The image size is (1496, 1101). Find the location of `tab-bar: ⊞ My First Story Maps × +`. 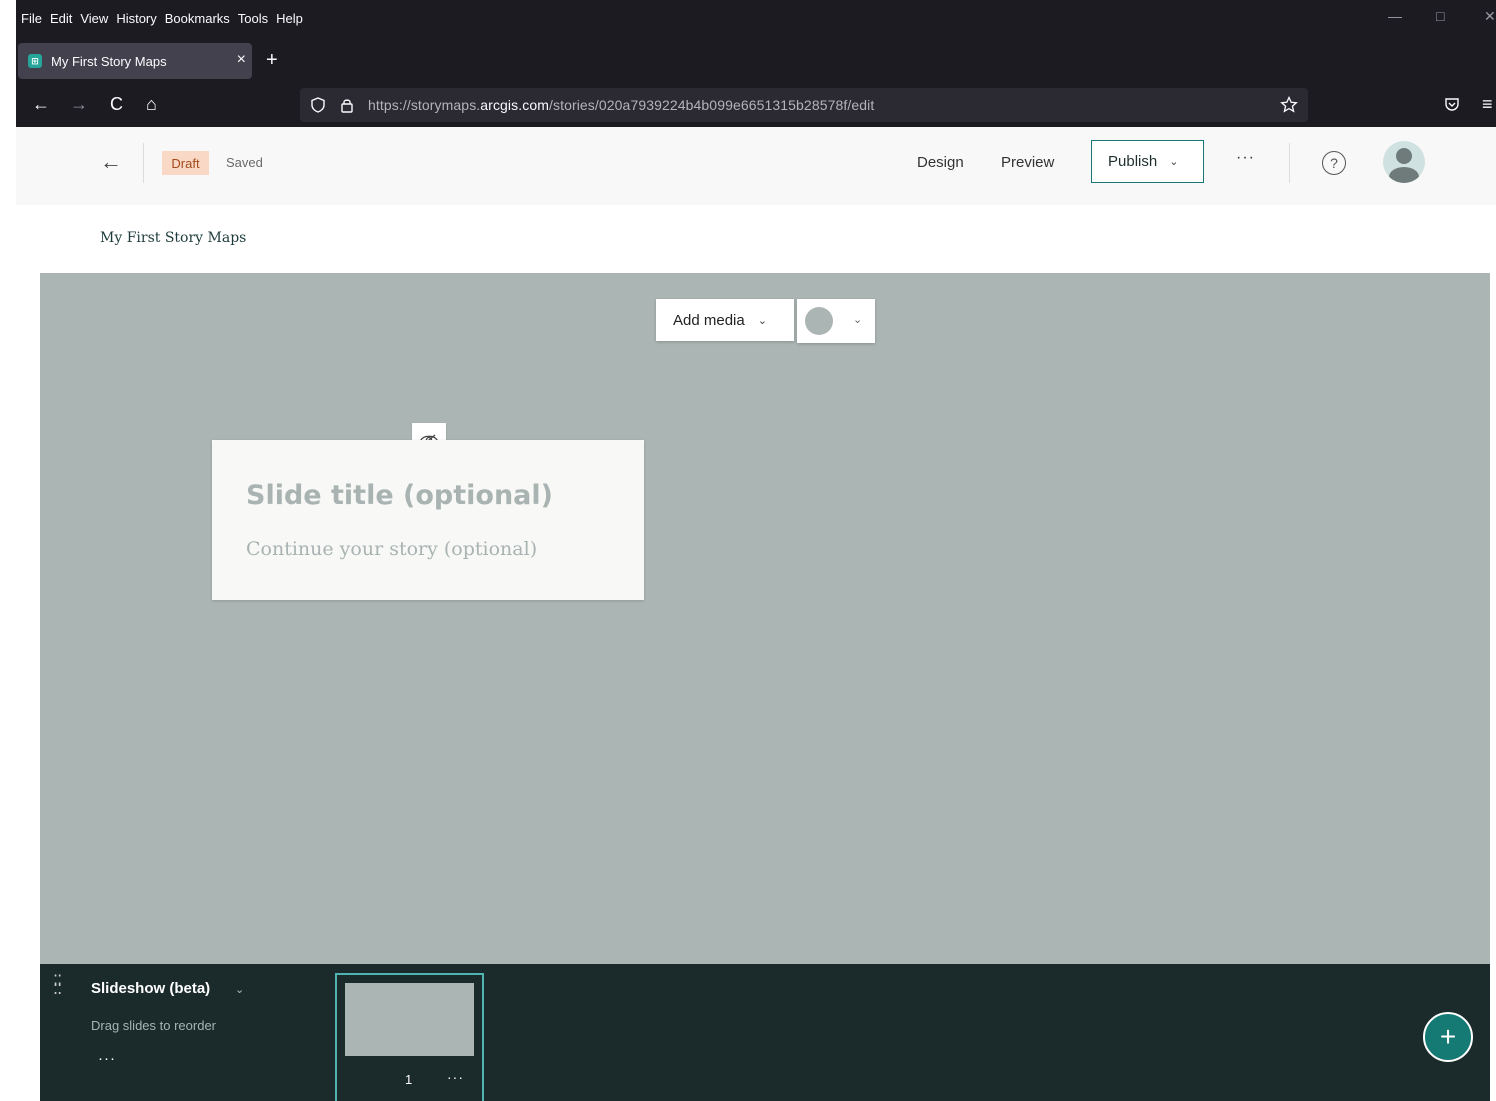

tab-bar: ⊞ My First Story Maps × + is located at coordinates (756, 62).